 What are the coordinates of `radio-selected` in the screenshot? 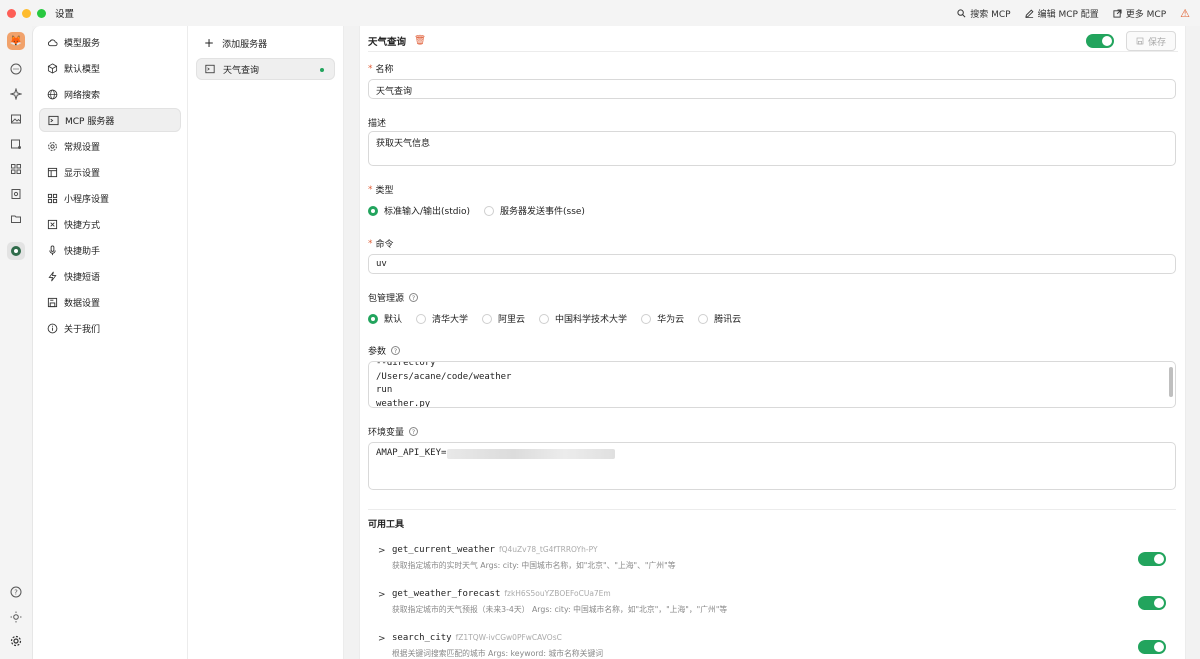 It's located at (373, 210).